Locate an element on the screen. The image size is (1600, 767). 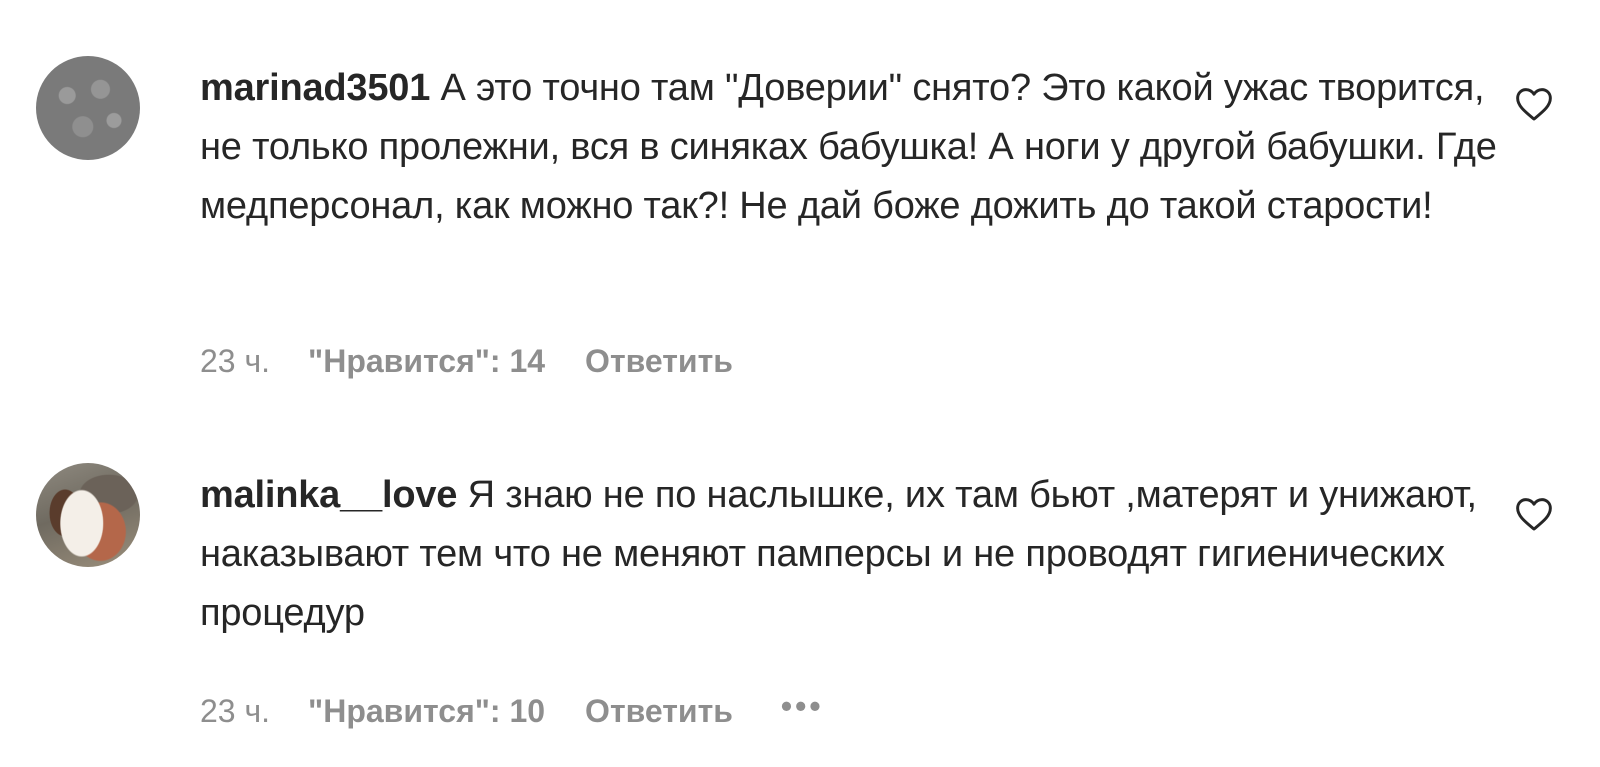
comment-meta: 23 ч. "Нравится": 14 Ответить is located at coordinates (466, 361).